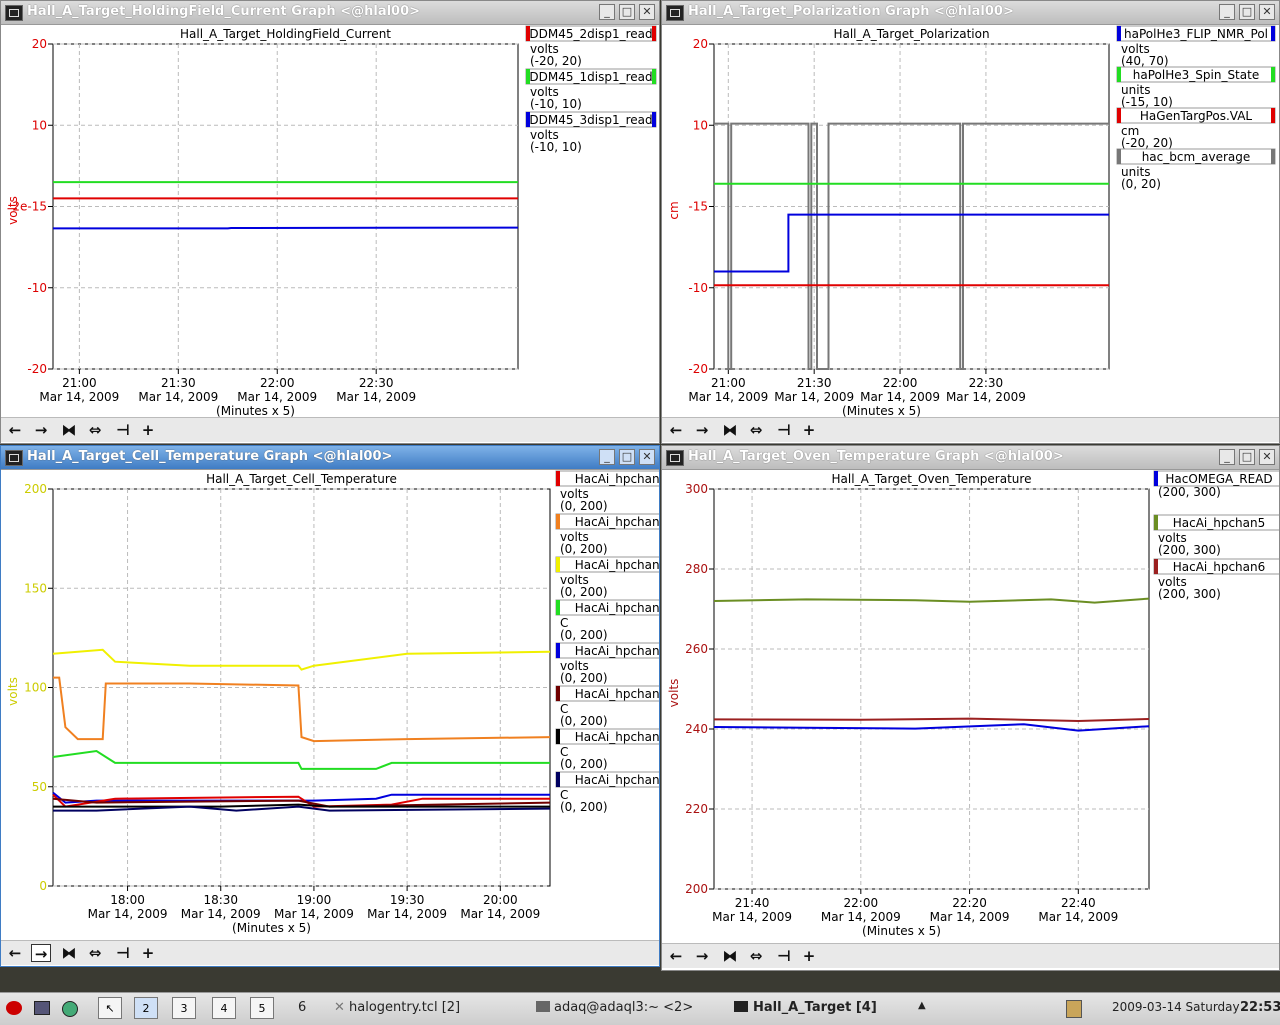  Describe the element at coordinates (1196, 87) in the screenshot. I see `legend-entry: haPolHe3_Spin_Stateunits(-15, 10)` at that location.